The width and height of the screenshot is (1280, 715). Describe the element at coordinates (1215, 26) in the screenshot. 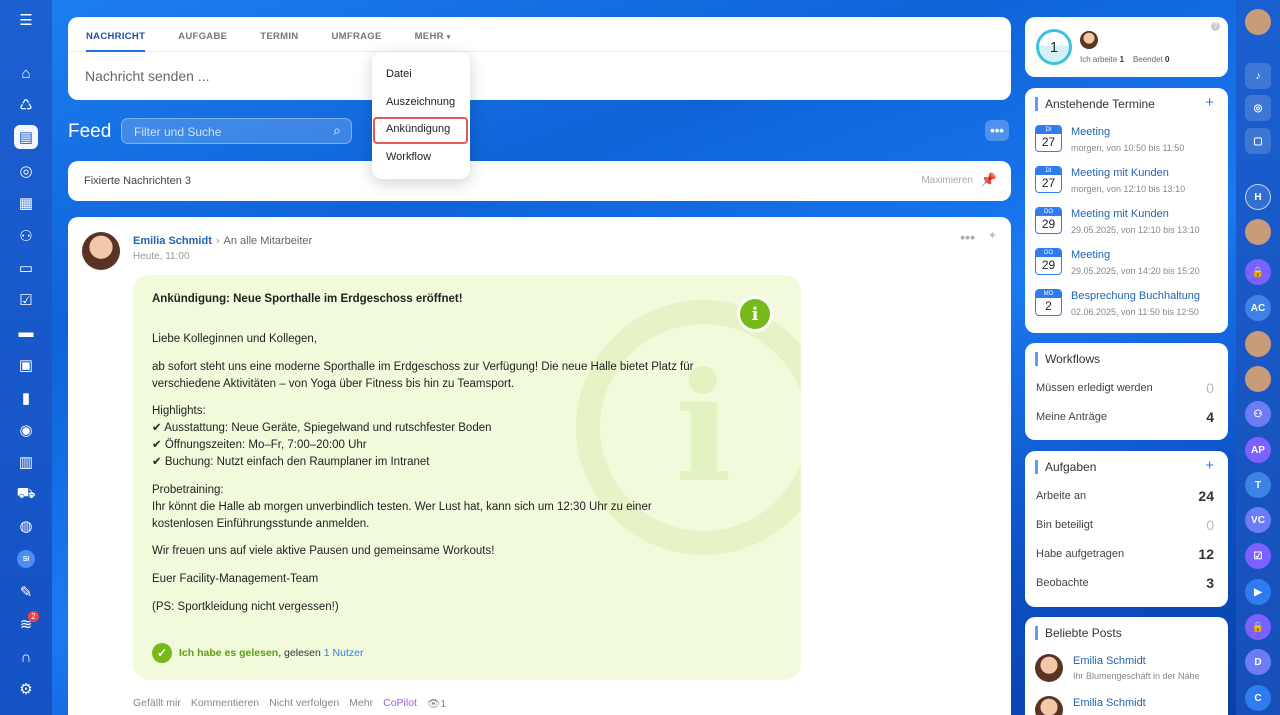

I see `help-icon: ?` at that location.